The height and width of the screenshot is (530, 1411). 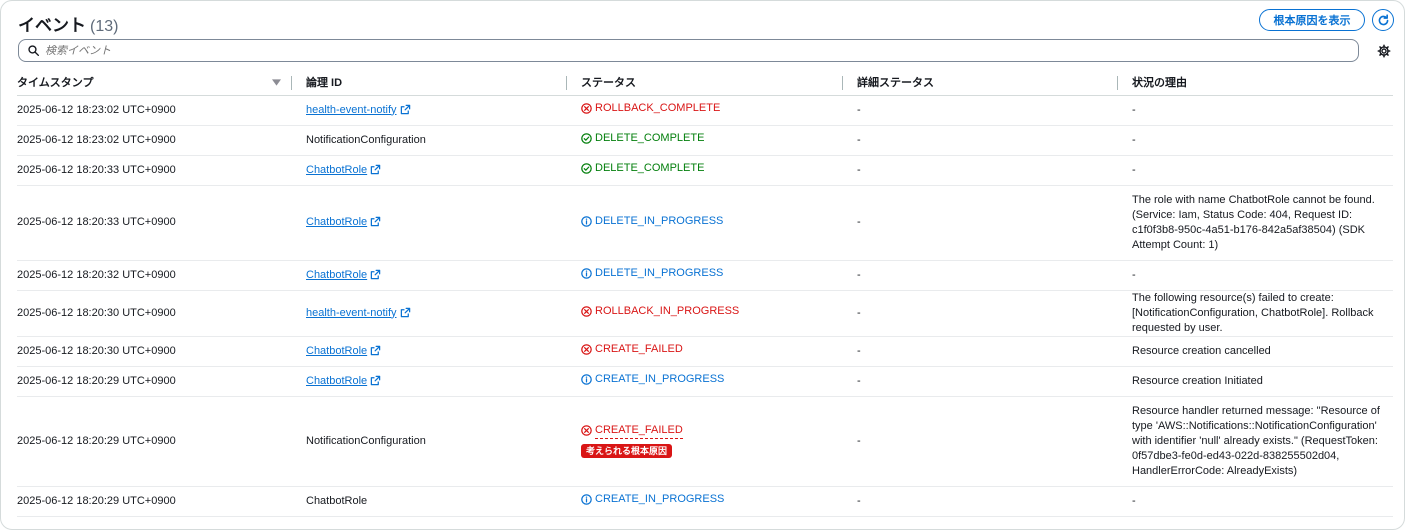 I want to click on status-indicator: ROLLBACK_IN_PROGRESS, so click(x=660, y=311).